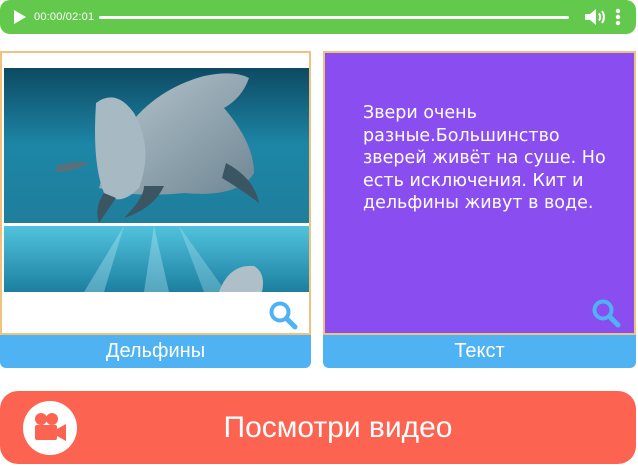 The image size is (638, 466). What do you see at coordinates (64, 17) in the screenshot?
I see `playback-time: 00:00/02:01` at bounding box center [64, 17].